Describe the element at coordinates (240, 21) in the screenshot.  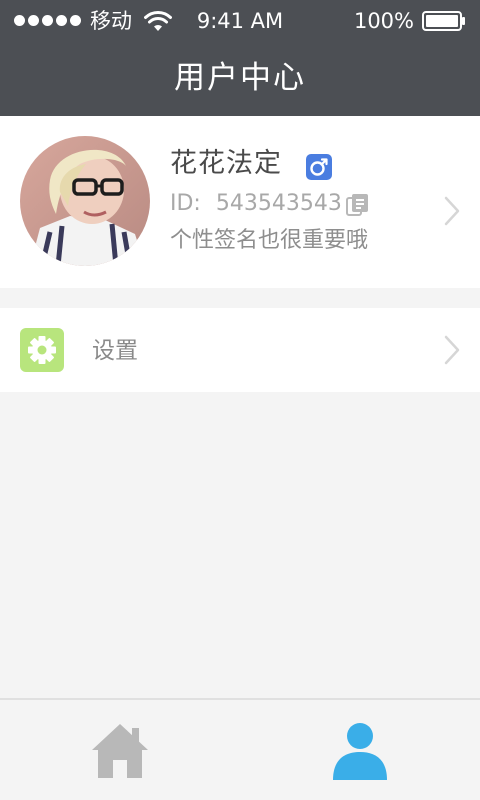
I see `status-bar: 移动 9:41 AM 100%` at that location.